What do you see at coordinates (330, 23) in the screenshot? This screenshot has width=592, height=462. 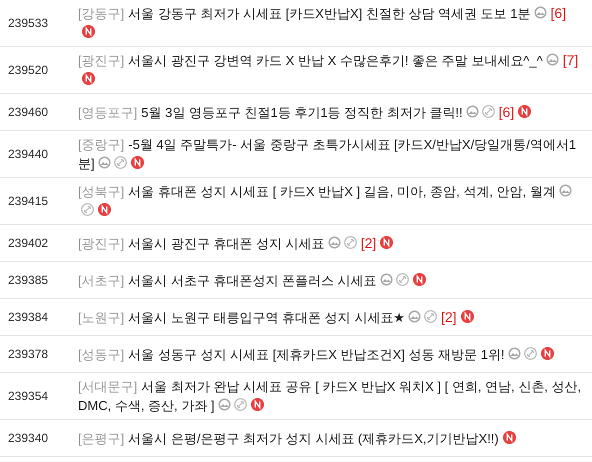 I see `post-title: [강동구] 서울 강동구 최저가 시세표 [카드X반납X] 친절한 상담 역세권 도보 1분 [6]` at bounding box center [330, 23].